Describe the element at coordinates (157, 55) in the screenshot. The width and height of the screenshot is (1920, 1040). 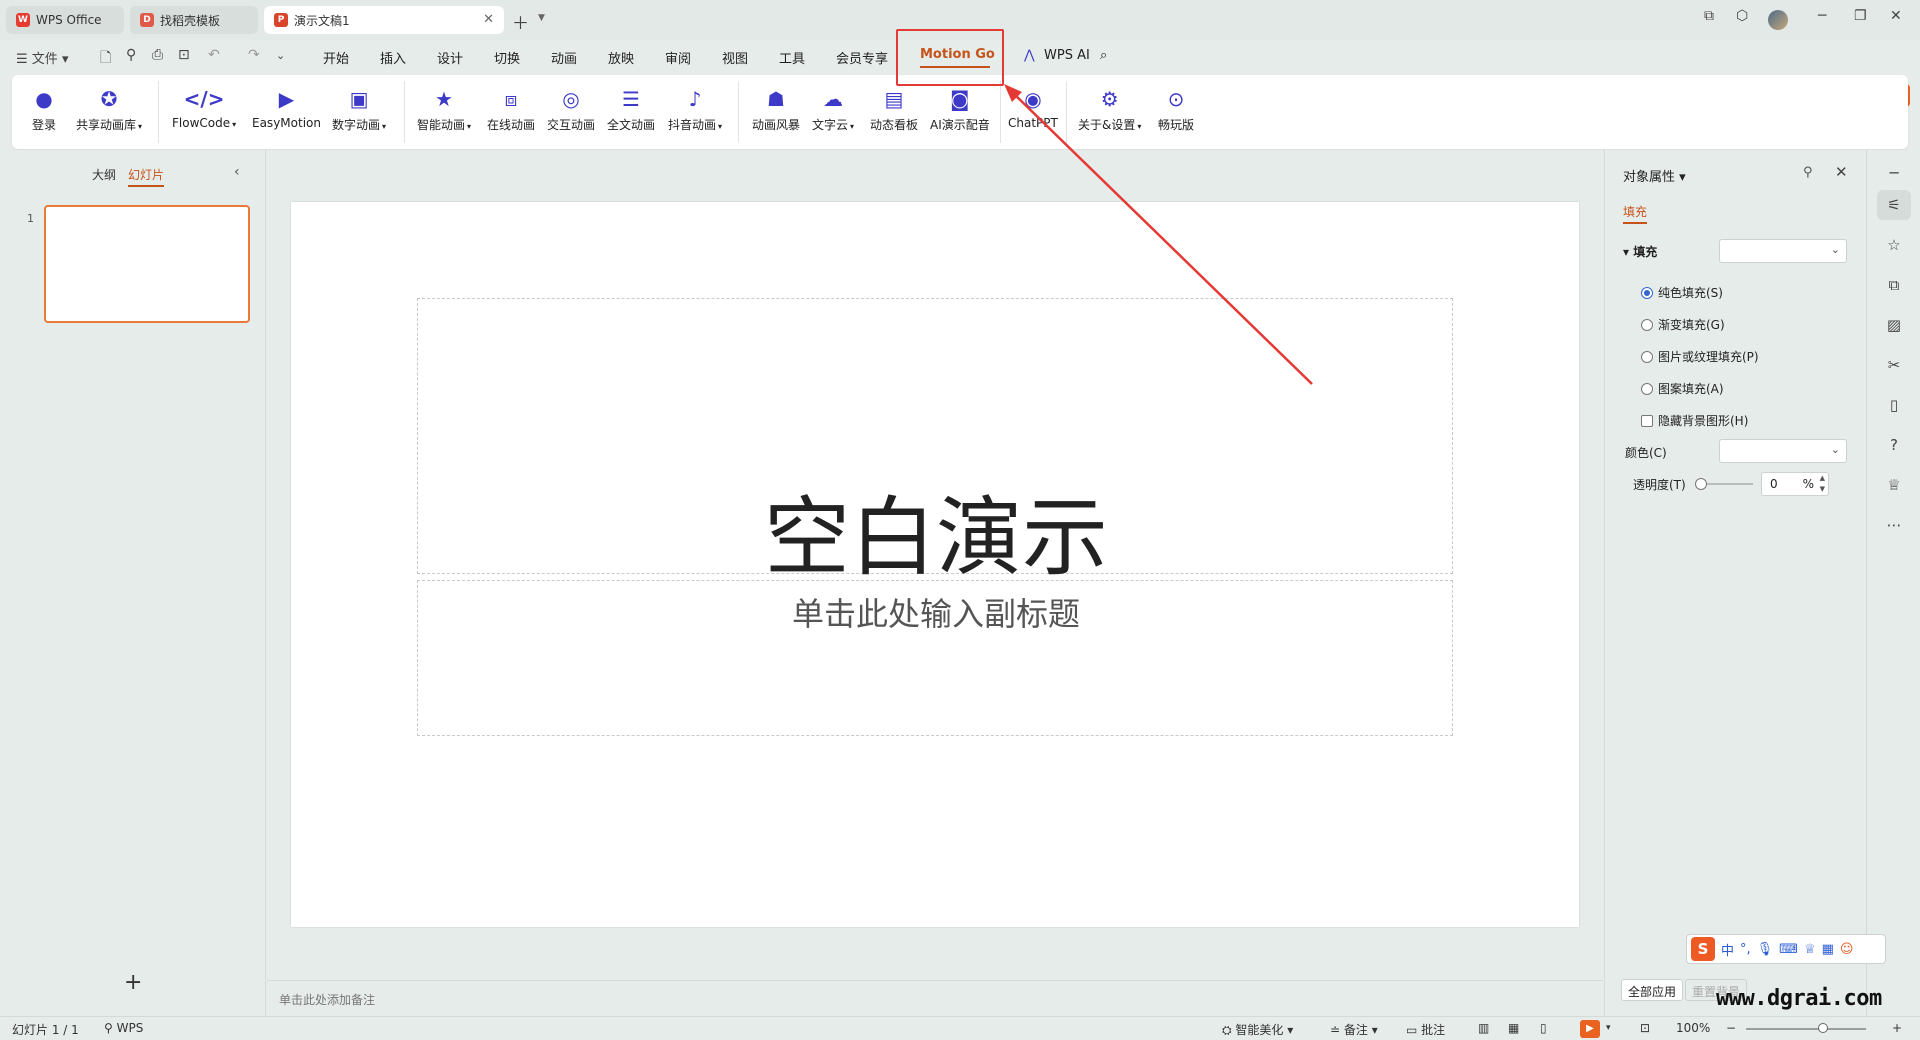
I see `print-icon: ⎙` at that location.